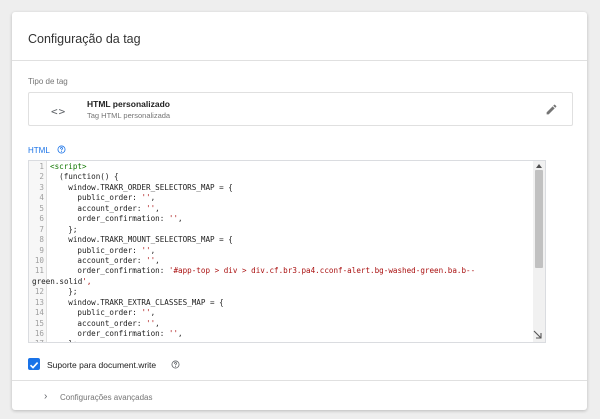  I want to click on scrollbar-thumb, so click(539, 219).